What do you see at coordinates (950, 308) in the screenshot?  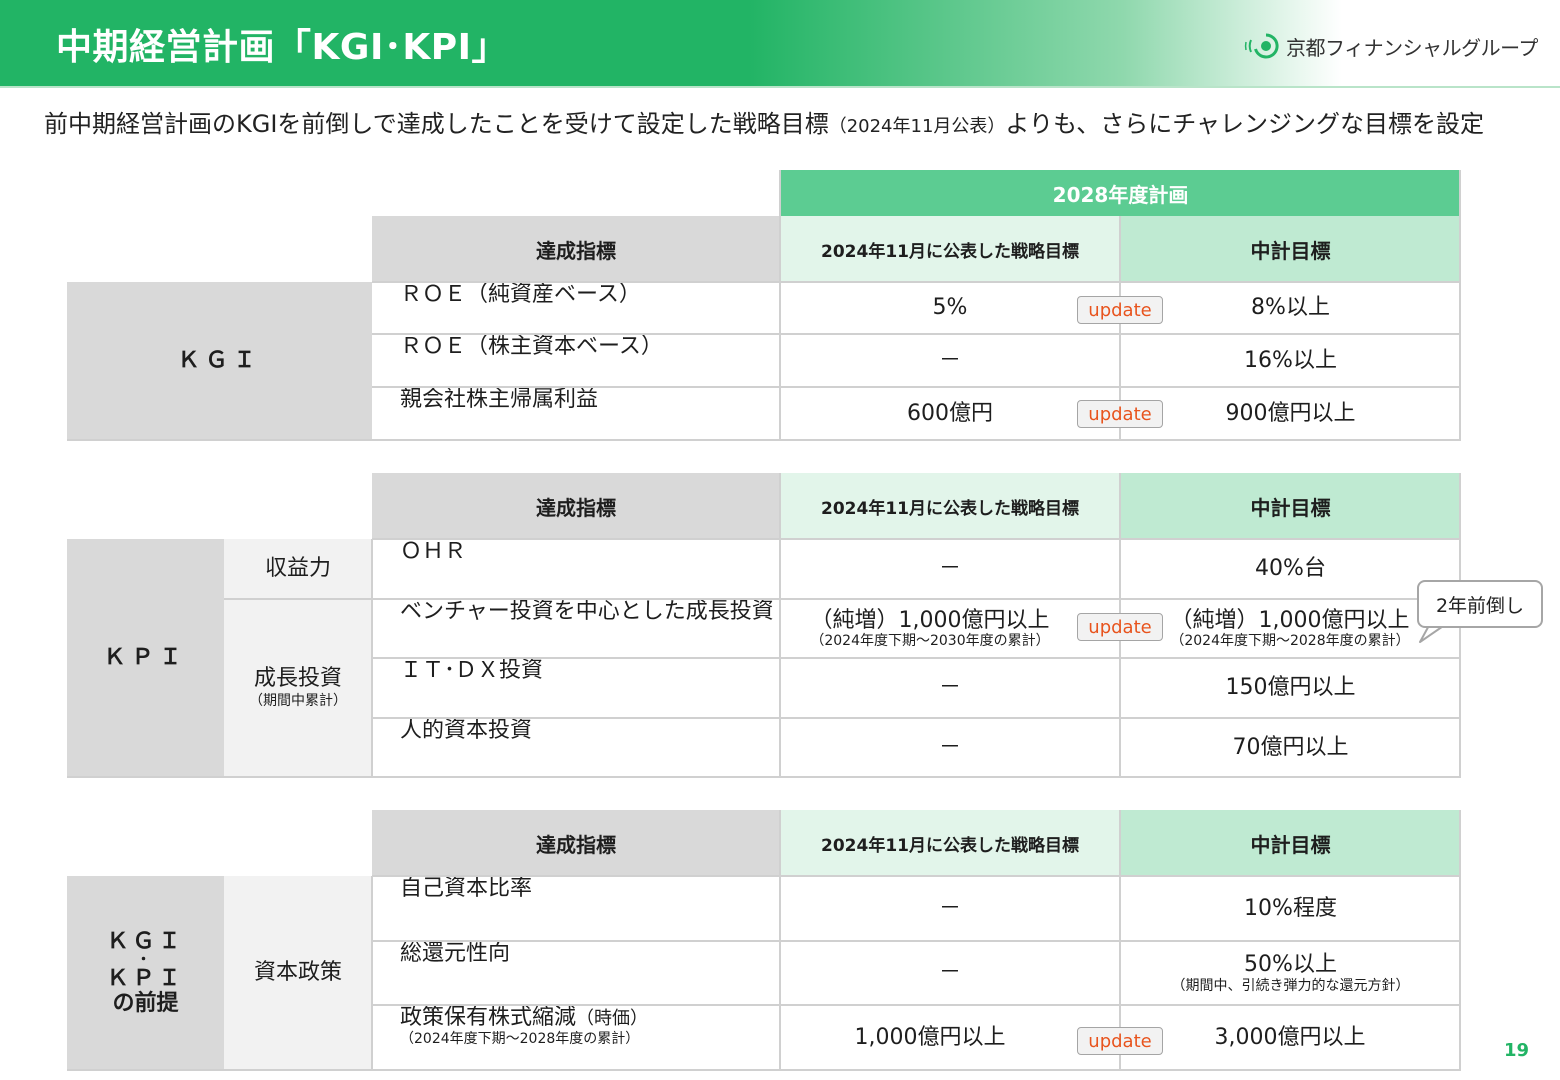 I see `kgi-row-1-strategic: 5%` at bounding box center [950, 308].